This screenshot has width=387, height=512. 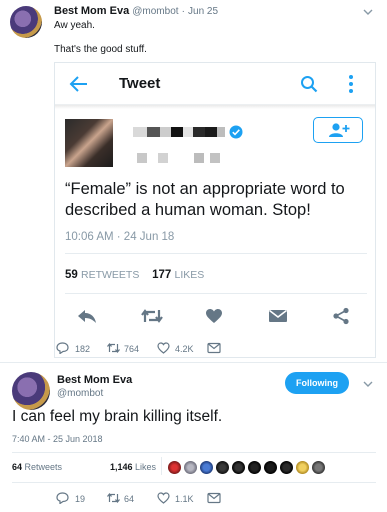 I want to click on quoted-tweet-stats: 59 RETWEETS 177 LIKES, so click(x=134, y=275).